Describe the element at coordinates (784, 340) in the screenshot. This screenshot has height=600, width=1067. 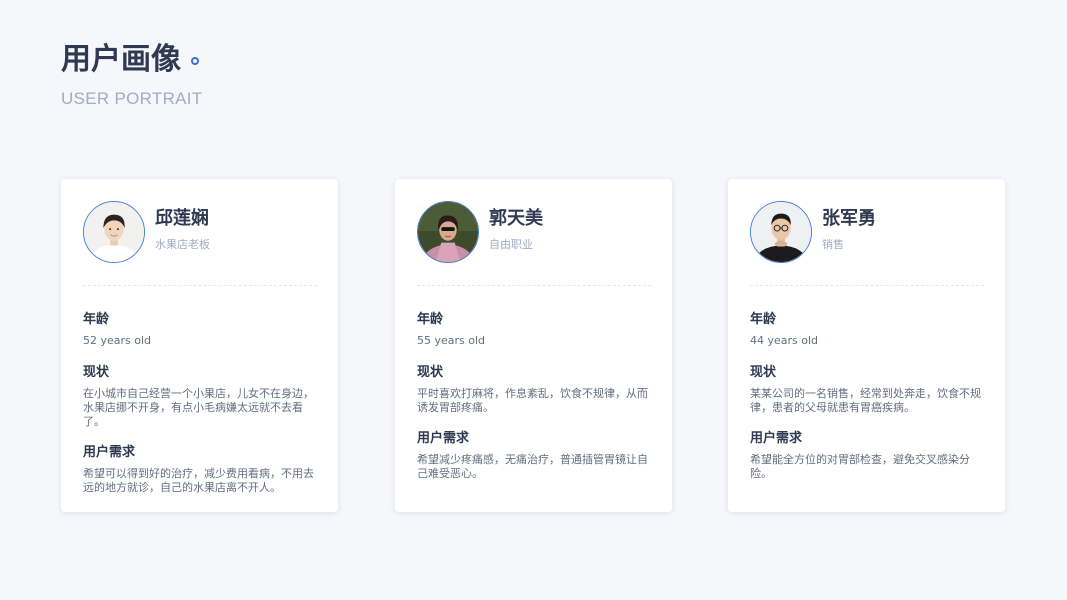
I see `age-value: 44 years old` at that location.